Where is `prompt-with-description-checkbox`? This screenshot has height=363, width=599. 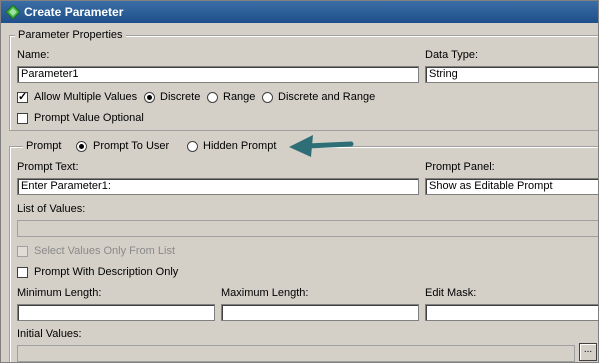
prompt-with-description-checkbox is located at coordinates (22, 272).